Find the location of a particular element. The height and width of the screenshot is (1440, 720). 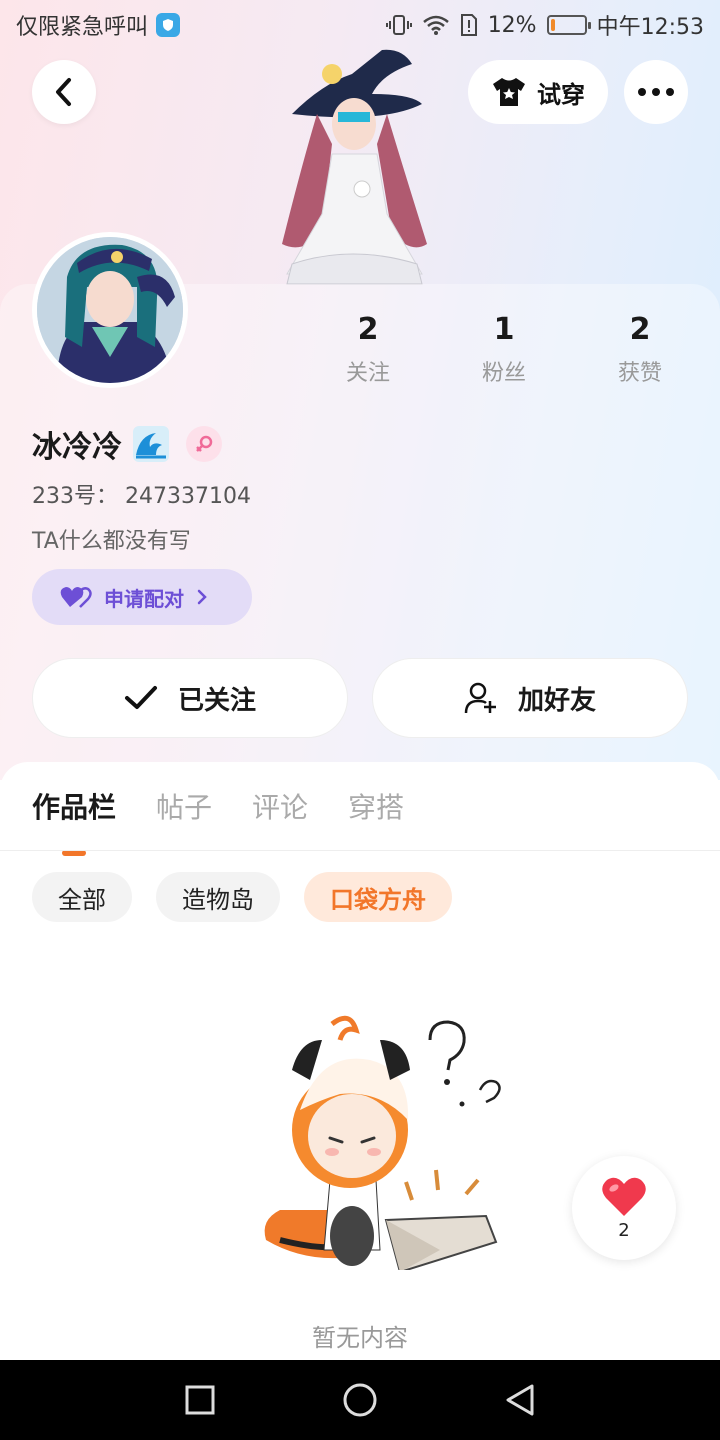

status-bar: 仅限紧急呼叫 12% 中午12:53 is located at coordinates (360, 25).